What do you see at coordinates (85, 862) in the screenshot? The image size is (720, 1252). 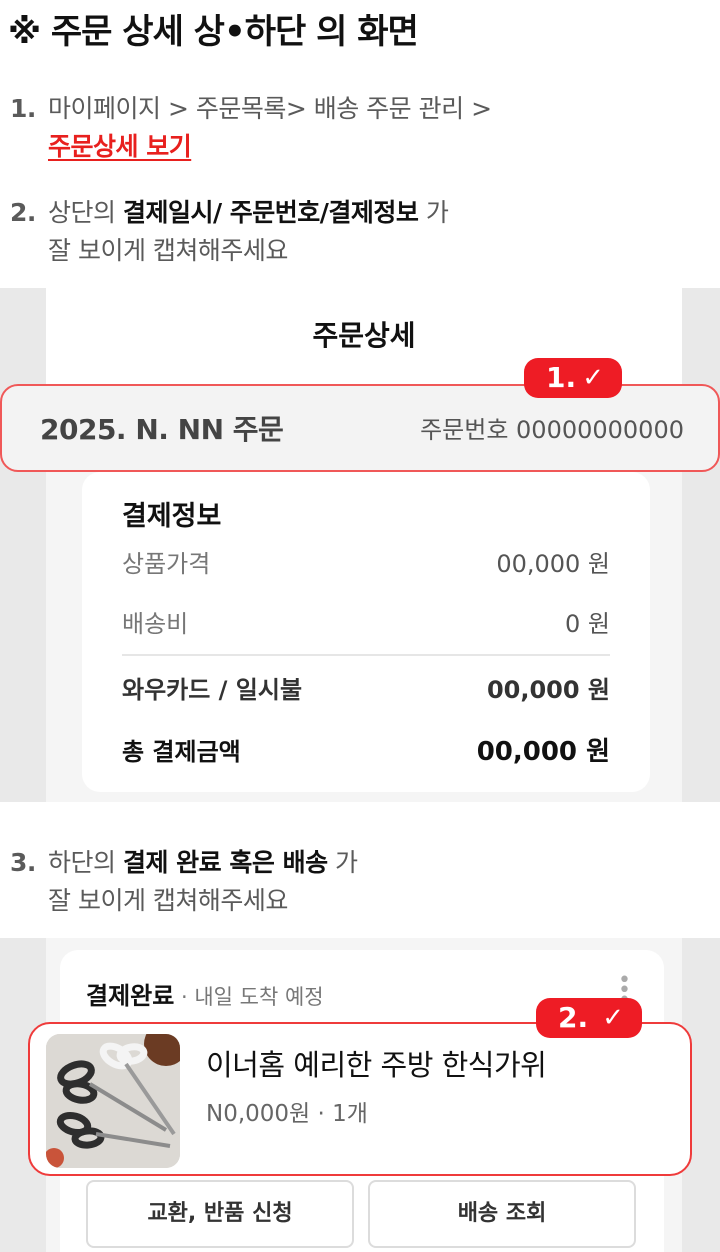 I see `step-3-pre: 하단의` at bounding box center [85, 862].